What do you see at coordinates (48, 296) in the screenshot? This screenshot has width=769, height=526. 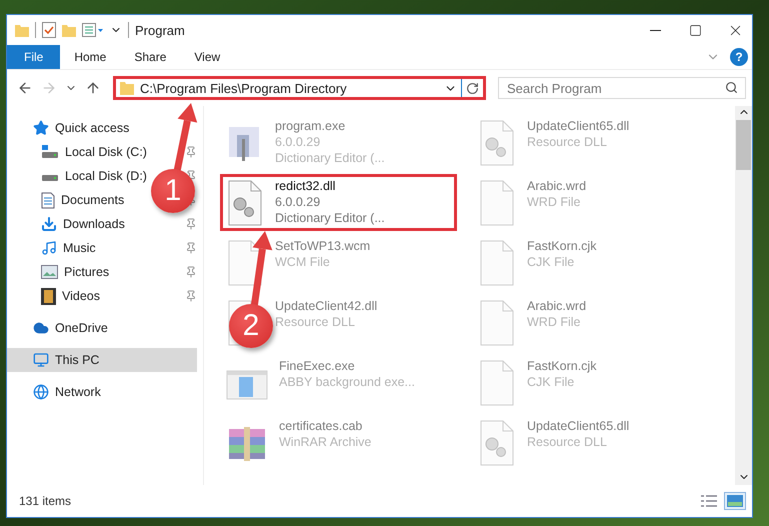 I see `film-icon` at bounding box center [48, 296].